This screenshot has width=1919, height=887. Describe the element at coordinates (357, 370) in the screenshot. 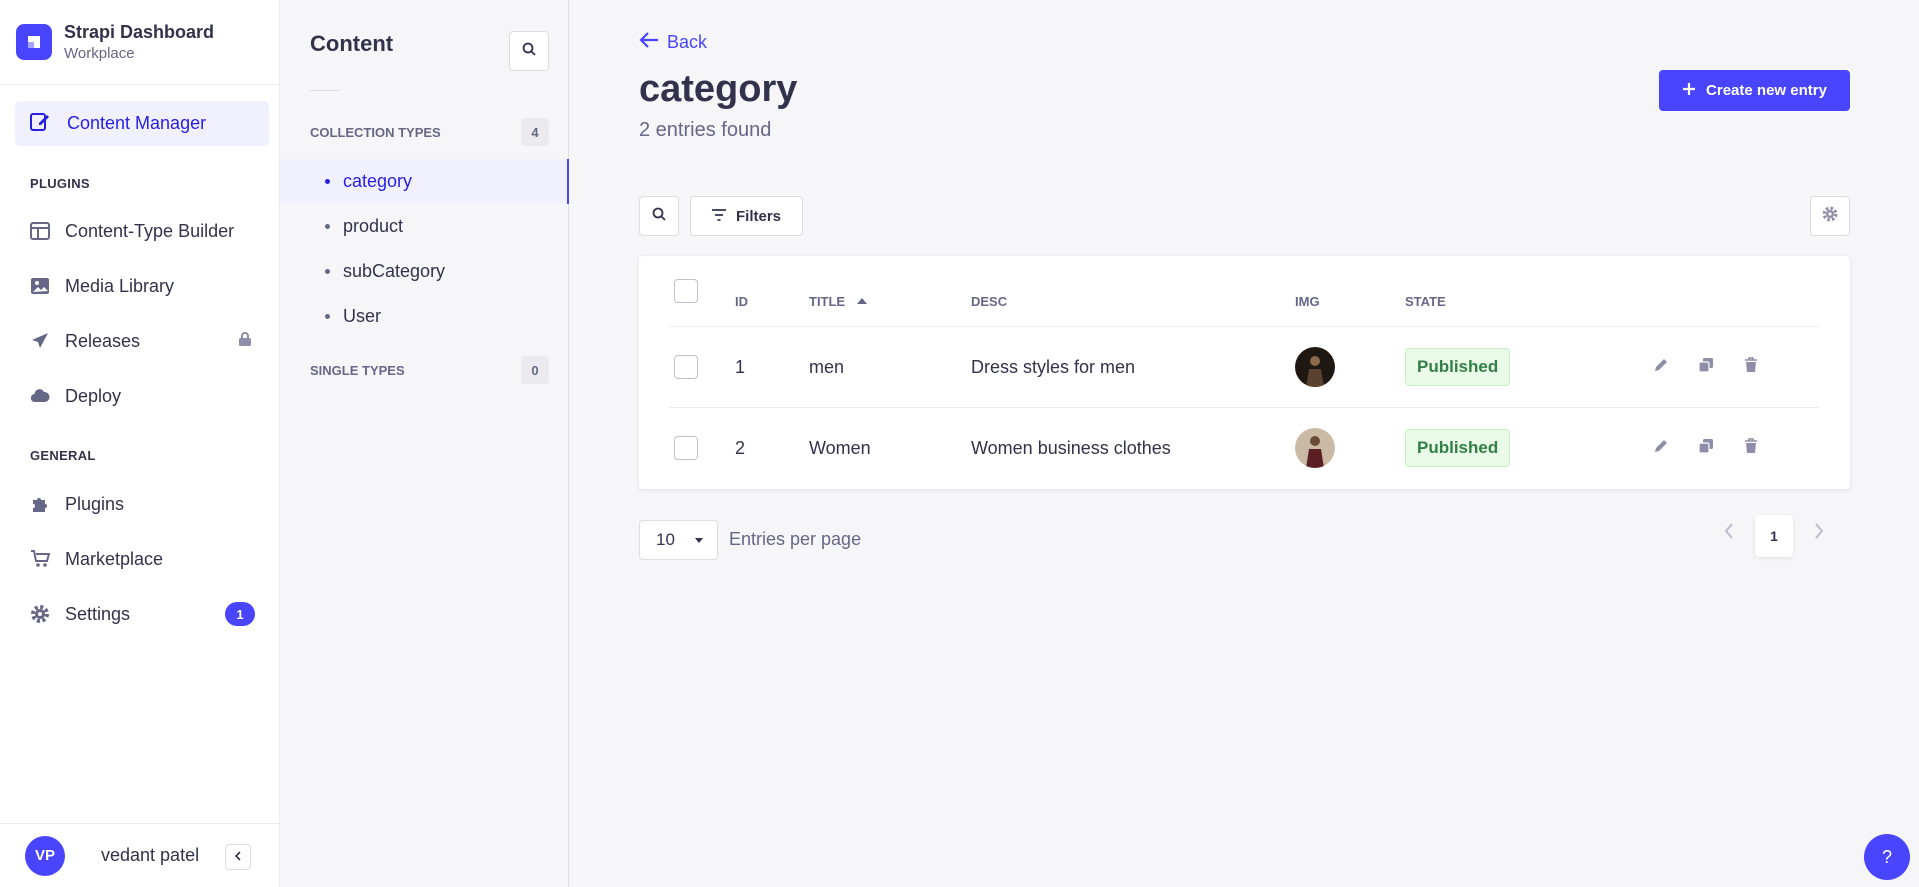

I see `single-types-heading: SINGLE TYPES` at that location.